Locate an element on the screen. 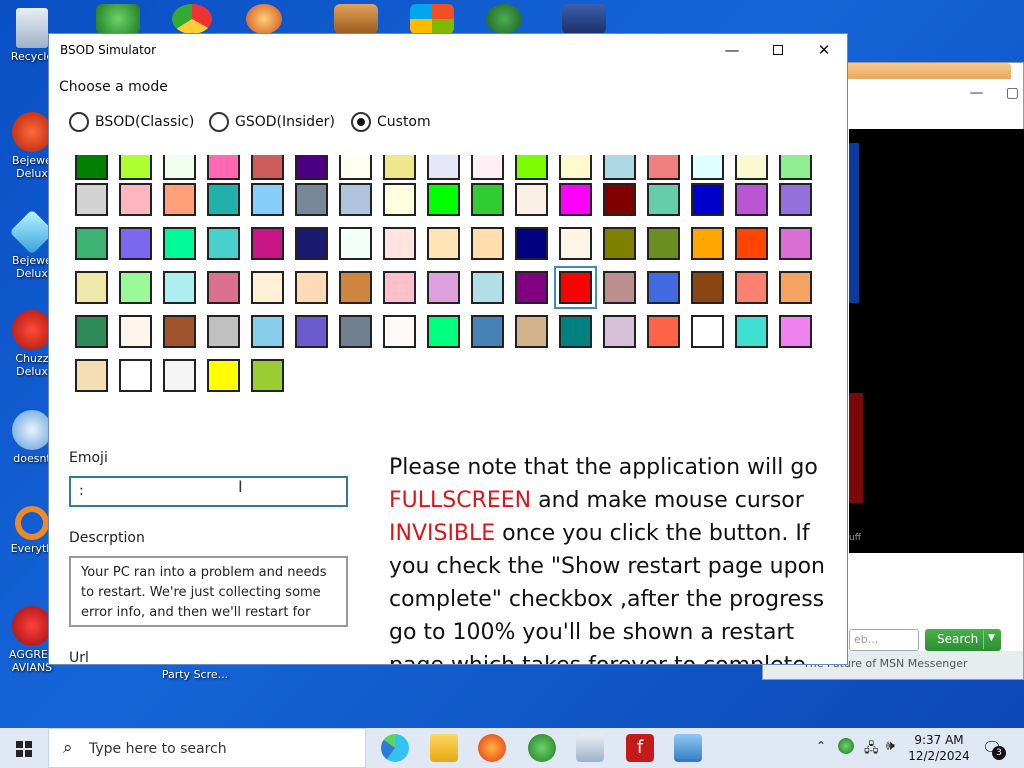 This screenshot has width=1024, height=768. radio-gsod-insider: GSOD(Insider) is located at coordinates (272, 122).